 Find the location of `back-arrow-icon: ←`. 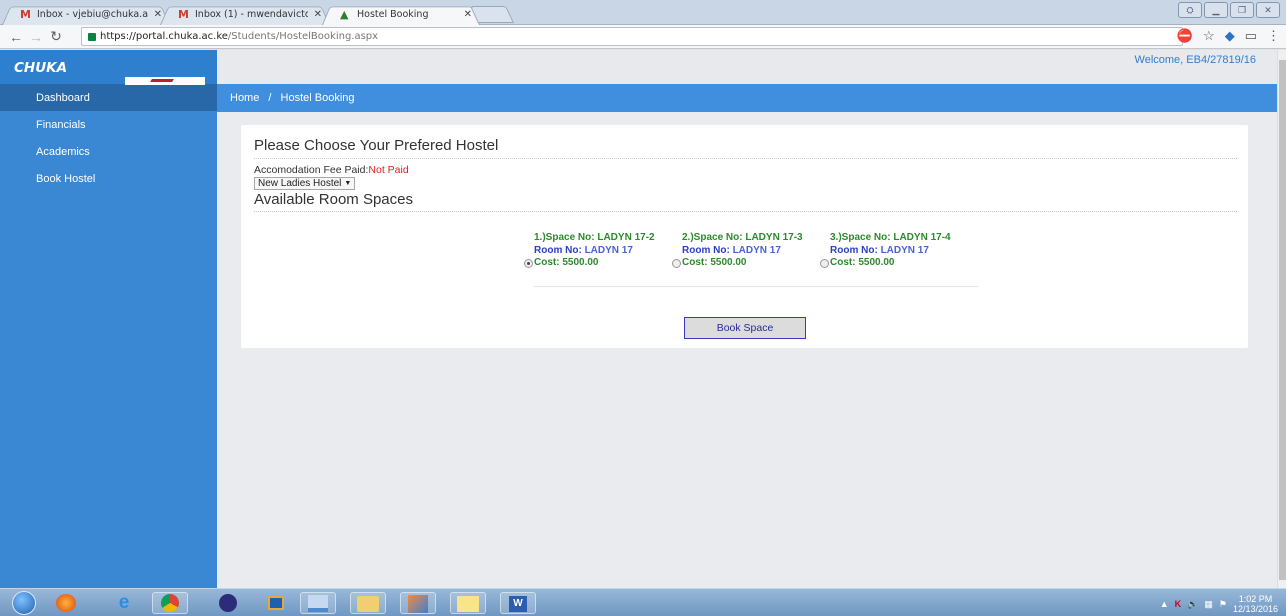

back-arrow-icon: ← is located at coordinates (16, 37).